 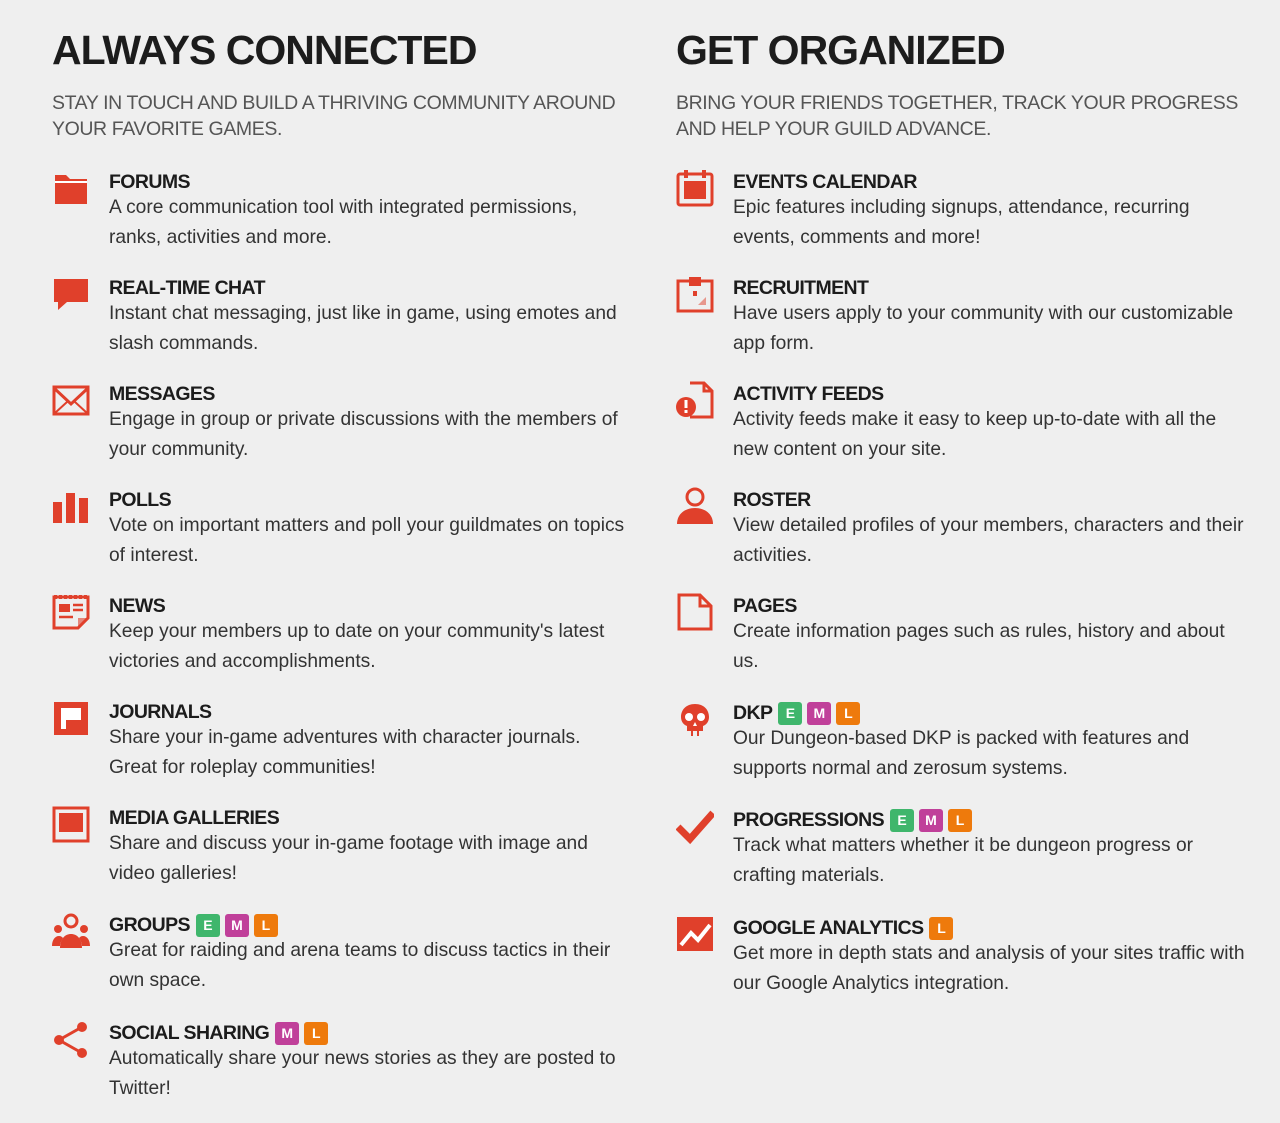 I want to click on feature-title-row: ROSTER, so click(x=772, y=500).